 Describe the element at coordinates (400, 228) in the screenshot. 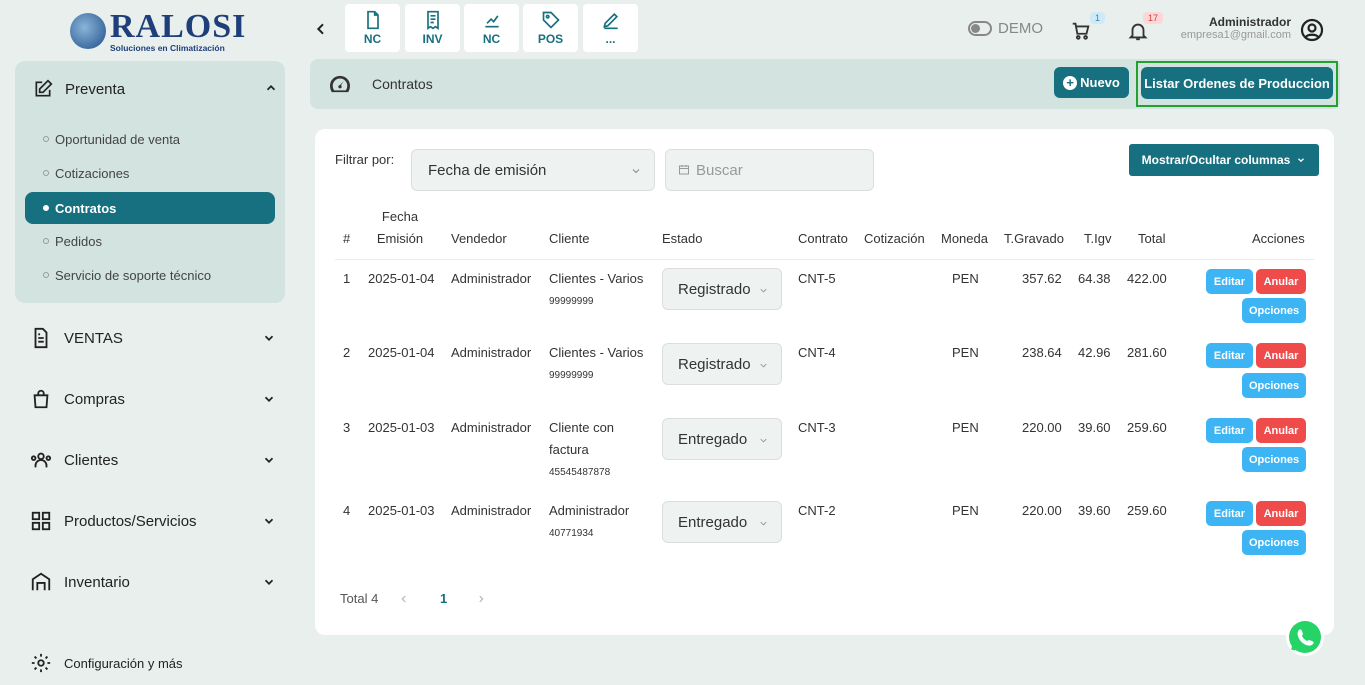

I see `th-fecha: Fecha Emisión` at that location.